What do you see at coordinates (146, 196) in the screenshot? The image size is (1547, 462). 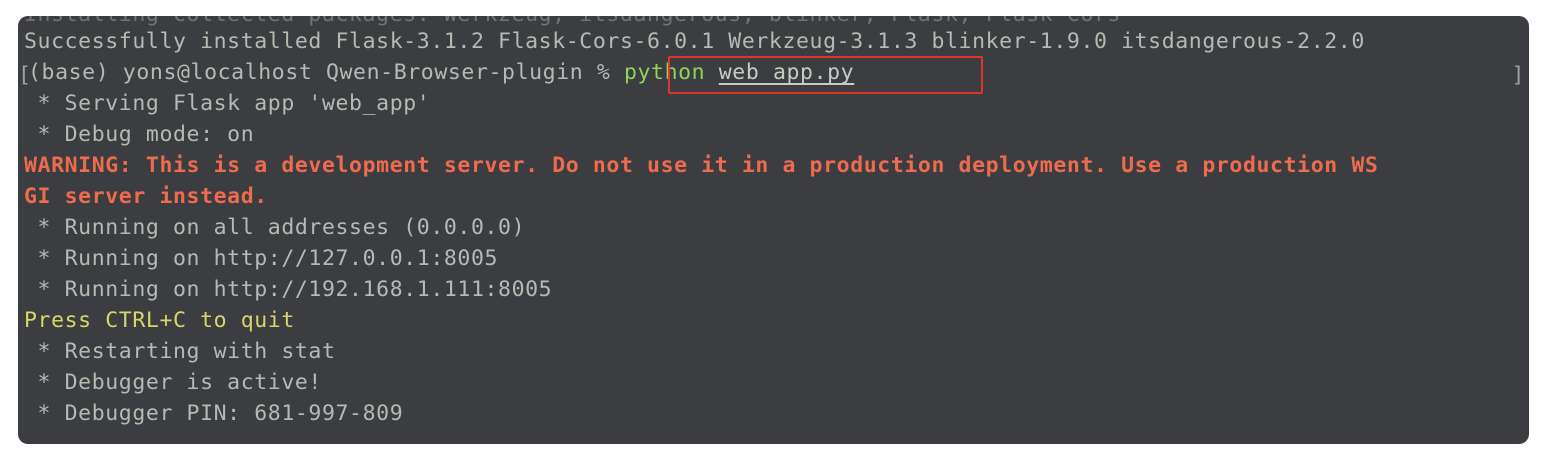 I see `terminal-line-warning-2: GI server instead.` at bounding box center [146, 196].